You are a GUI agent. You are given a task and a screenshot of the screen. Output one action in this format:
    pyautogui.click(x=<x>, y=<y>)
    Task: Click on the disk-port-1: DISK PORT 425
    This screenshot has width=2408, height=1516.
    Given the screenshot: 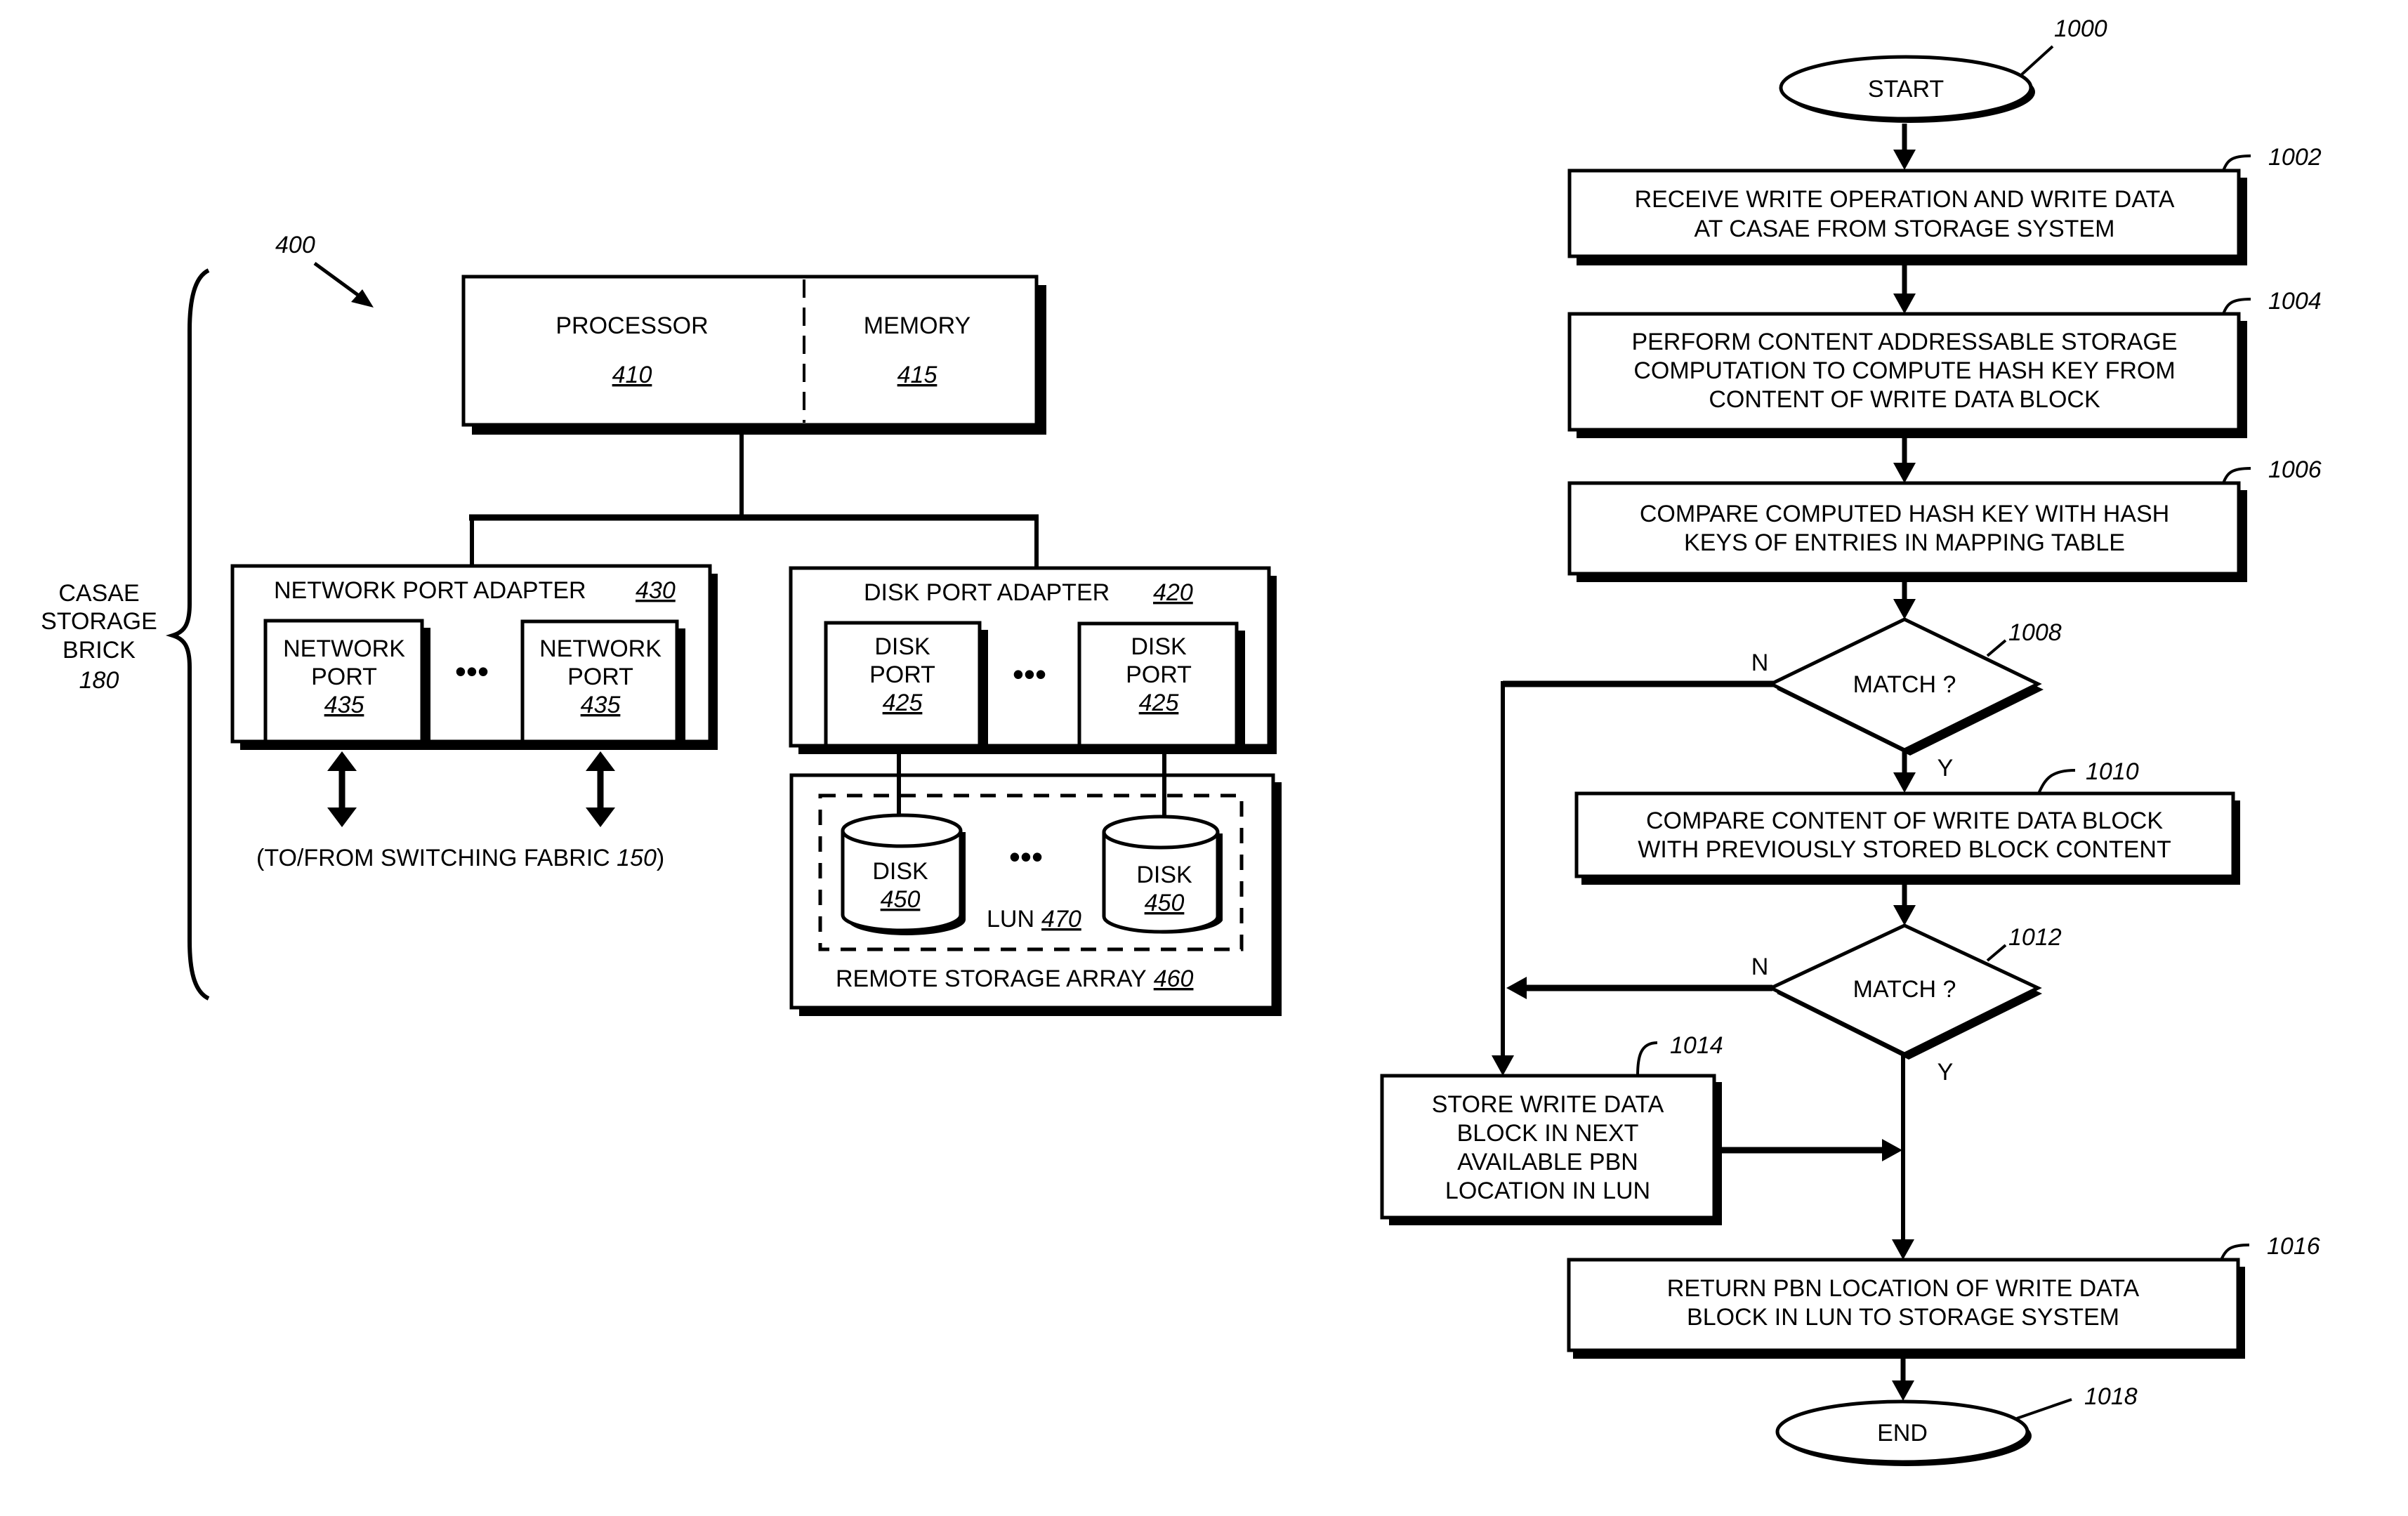 What is the action you would take?
    pyautogui.click(x=906, y=684)
    